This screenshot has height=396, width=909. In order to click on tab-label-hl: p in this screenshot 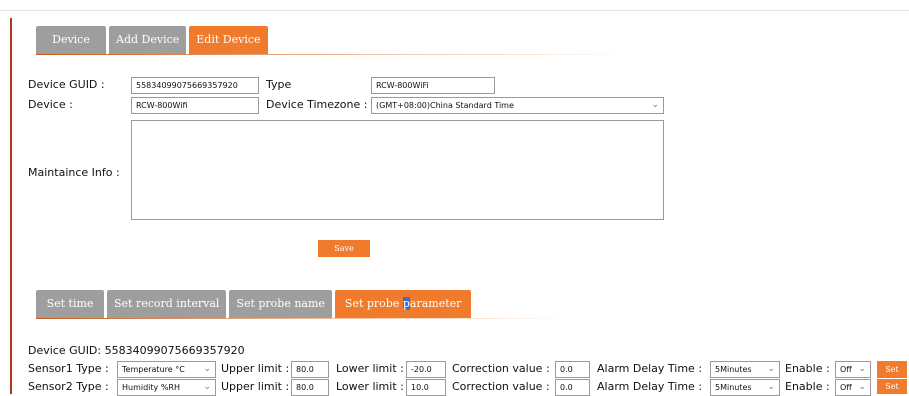, I will do `click(406, 303)`.